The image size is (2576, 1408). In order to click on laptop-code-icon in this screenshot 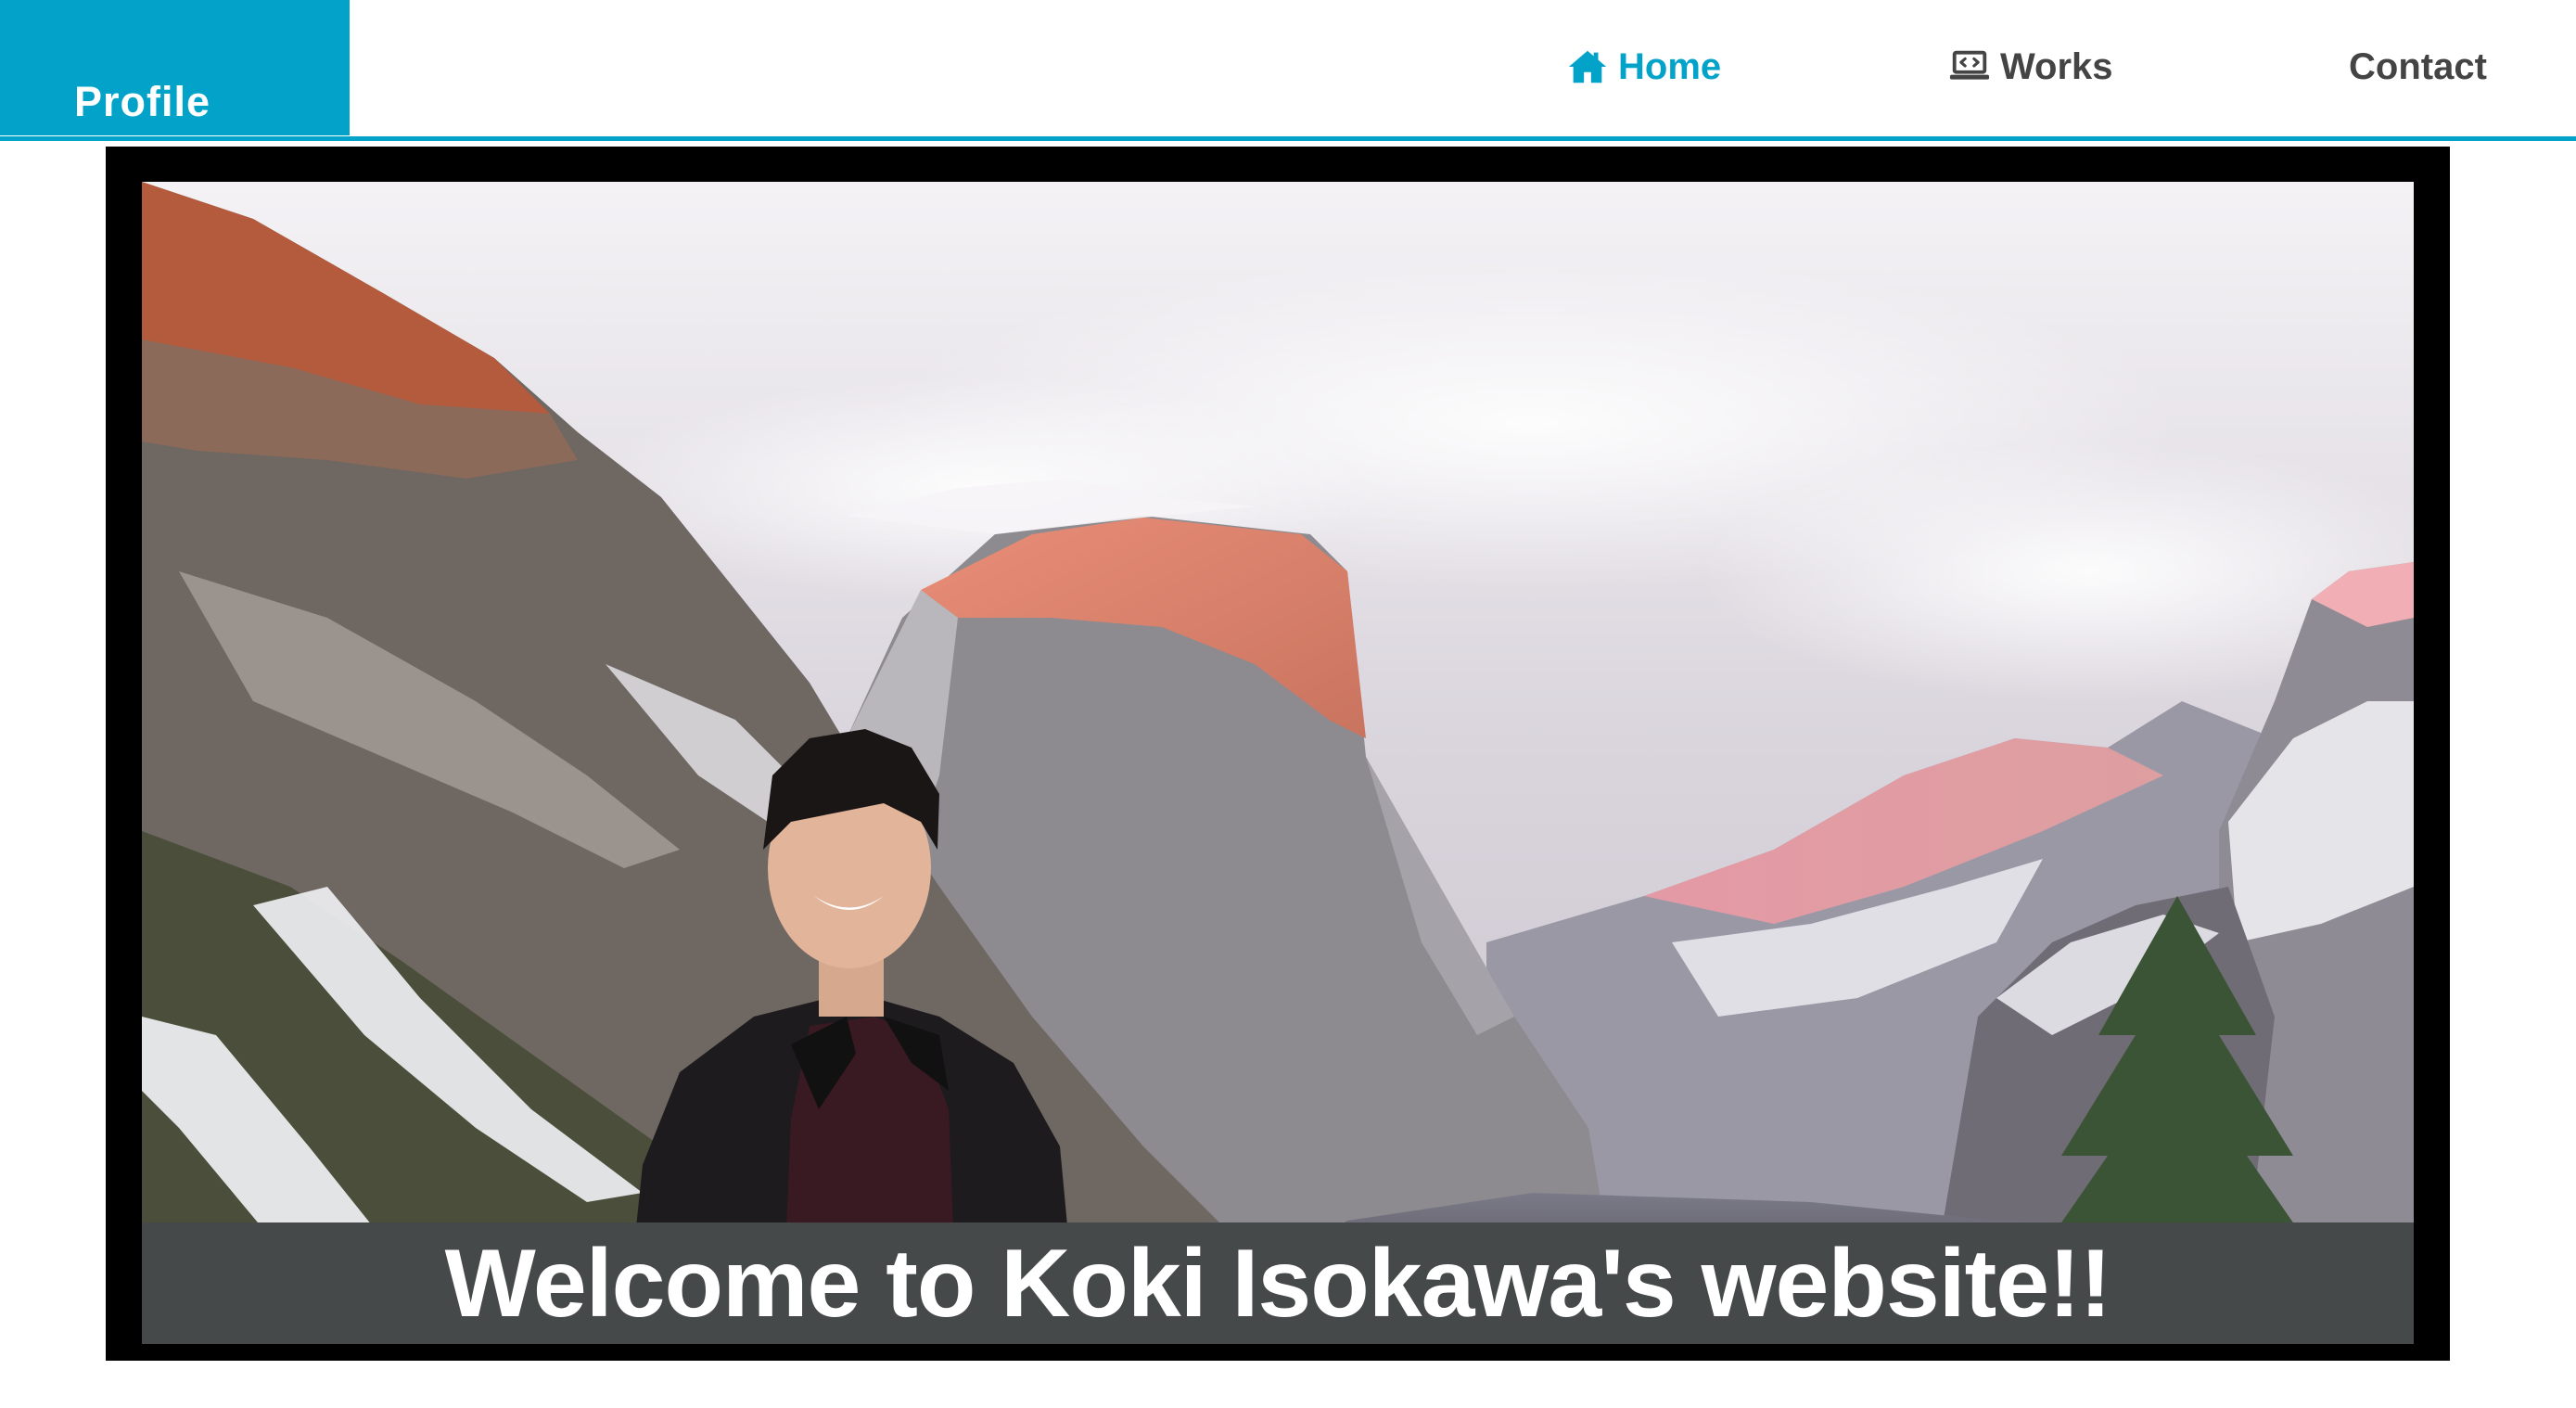, I will do `click(1969, 66)`.